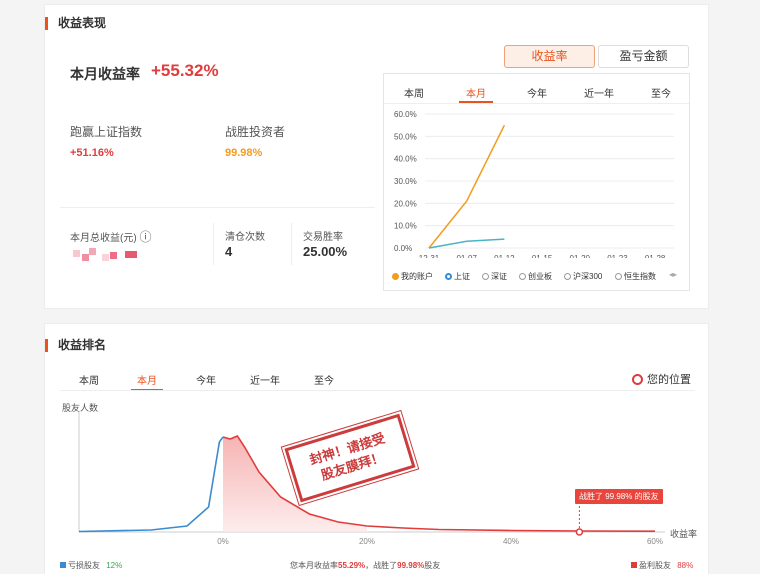 Image resolution: width=760 pixels, height=574 pixels. What do you see at coordinates (429, 256) in the screenshot?
I see `x-tick-label: 12-31` at bounding box center [429, 256].